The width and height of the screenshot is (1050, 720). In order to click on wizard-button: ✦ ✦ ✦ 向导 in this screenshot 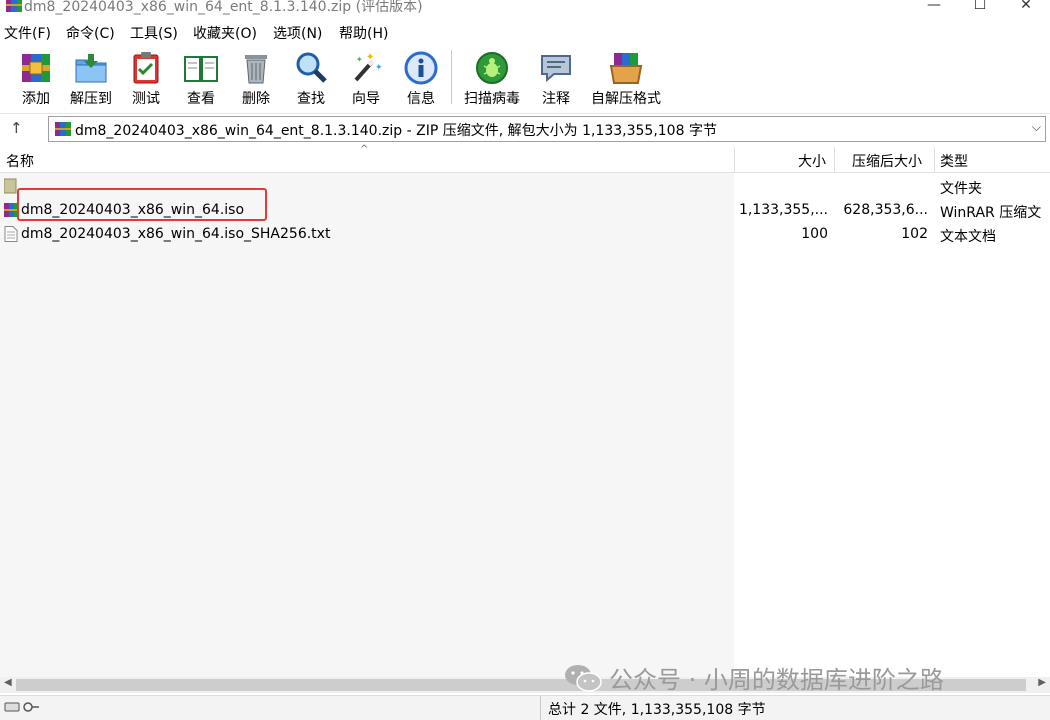, I will do `click(366, 77)`.